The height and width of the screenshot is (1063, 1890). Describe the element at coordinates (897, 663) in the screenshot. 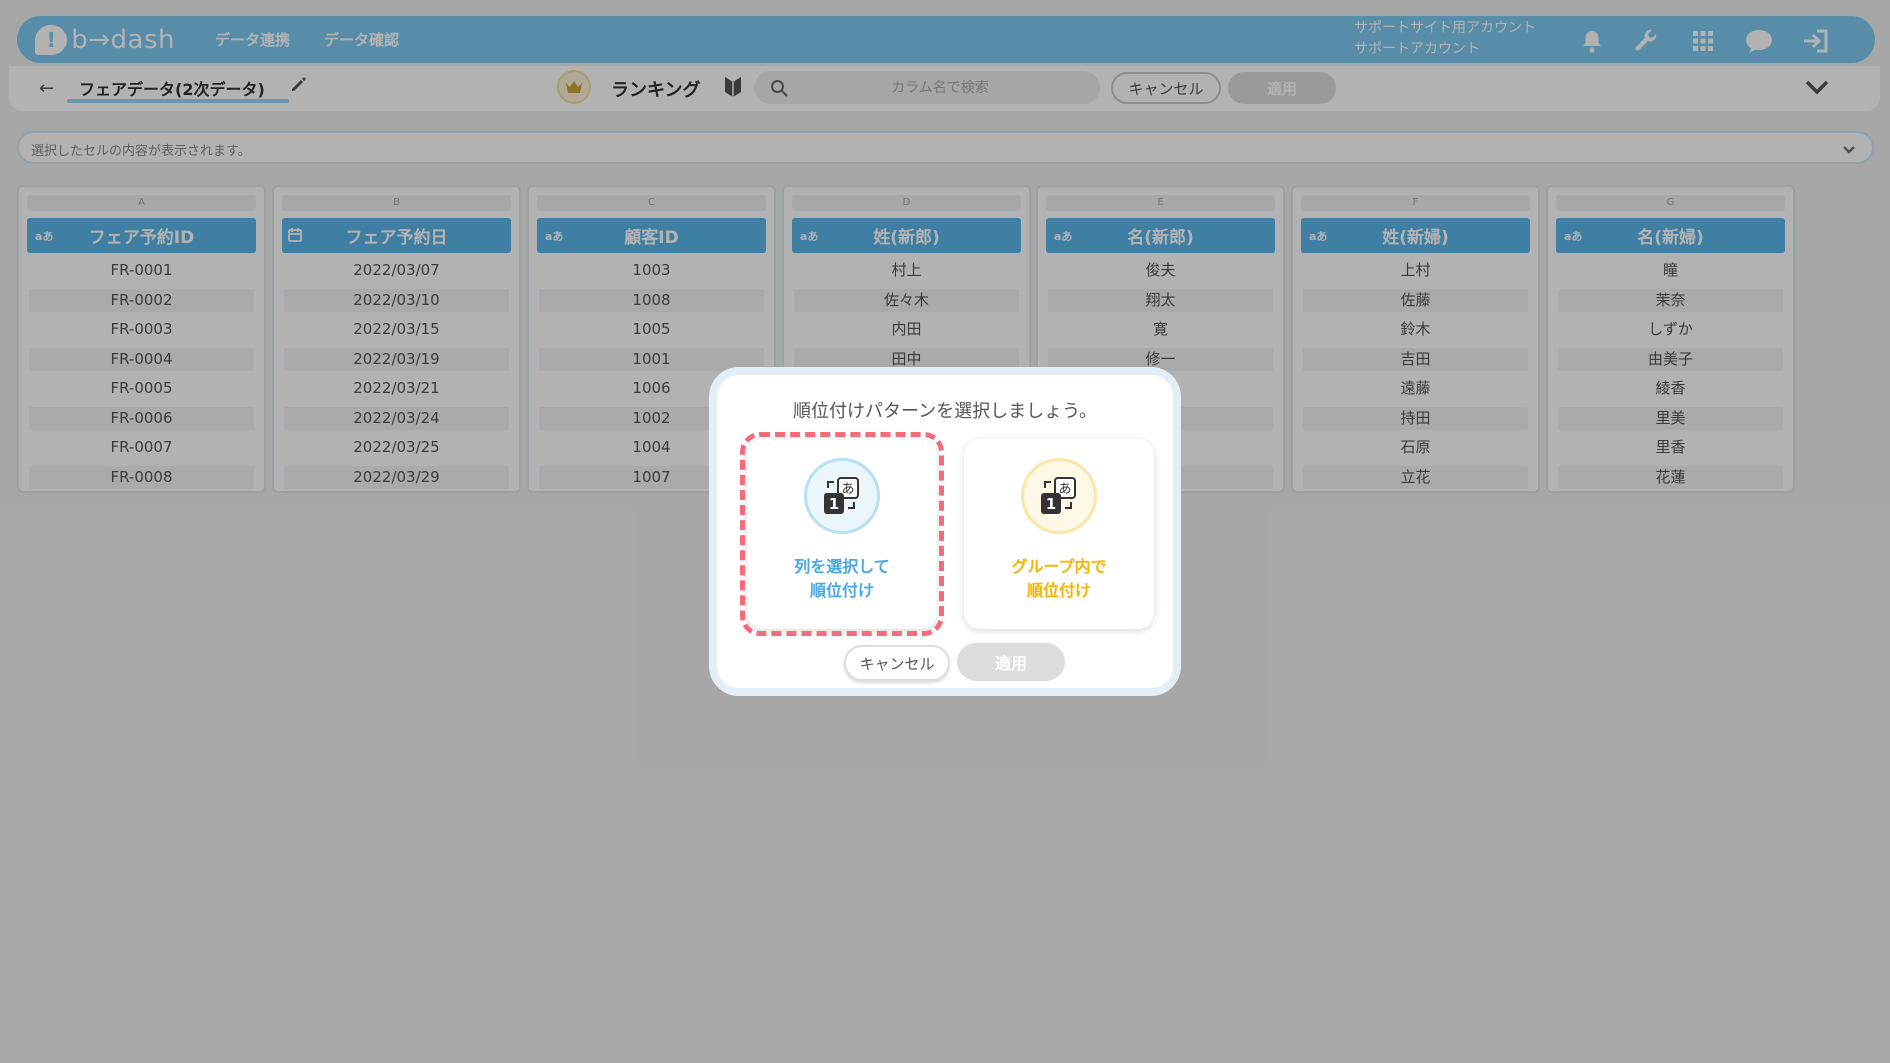

I see `dialog-cancel-button: キャンセル` at that location.